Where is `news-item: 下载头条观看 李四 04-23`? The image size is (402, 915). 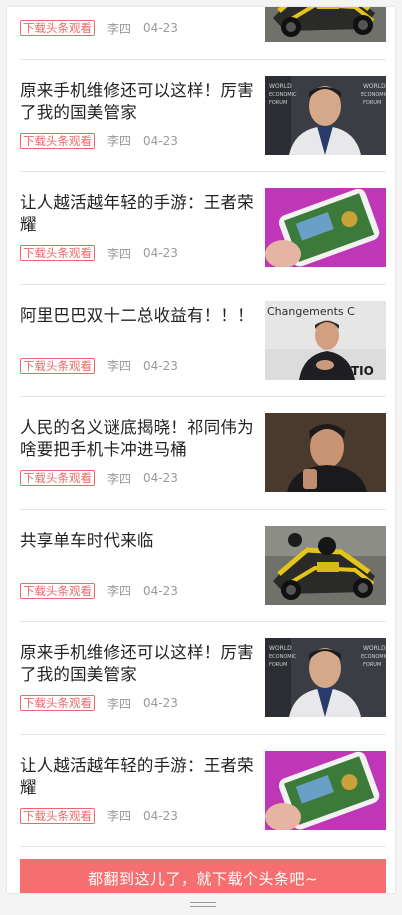
news-item: 下载头条观看 李四 04-23 is located at coordinates (203, 33).